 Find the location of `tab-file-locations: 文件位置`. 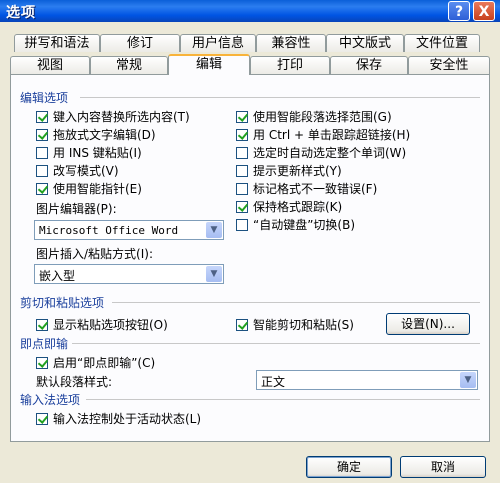

tab-file-locations: 文件位置 is located at coordinates (442, 43).